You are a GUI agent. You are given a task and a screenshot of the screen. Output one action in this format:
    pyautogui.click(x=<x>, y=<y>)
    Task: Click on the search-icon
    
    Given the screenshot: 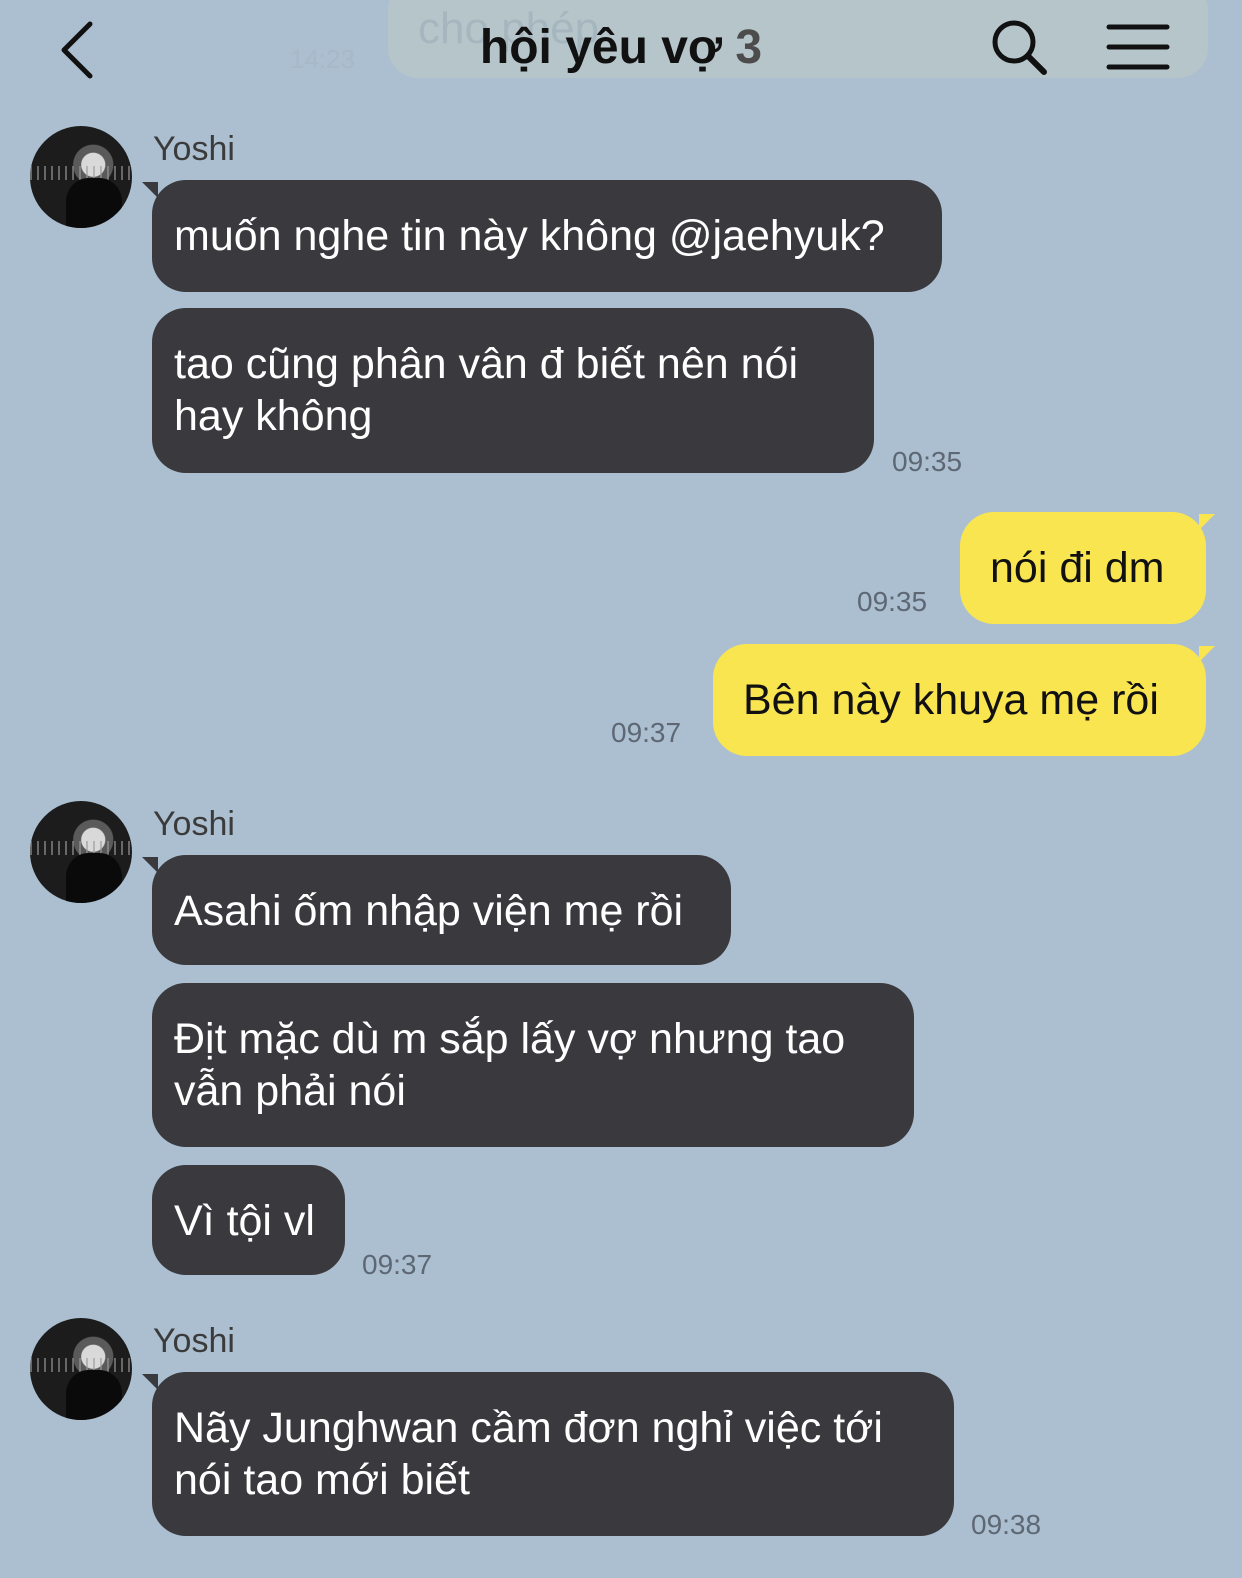 What is the action you would take?
    pyautogui.click(x=1019, y=47)
    